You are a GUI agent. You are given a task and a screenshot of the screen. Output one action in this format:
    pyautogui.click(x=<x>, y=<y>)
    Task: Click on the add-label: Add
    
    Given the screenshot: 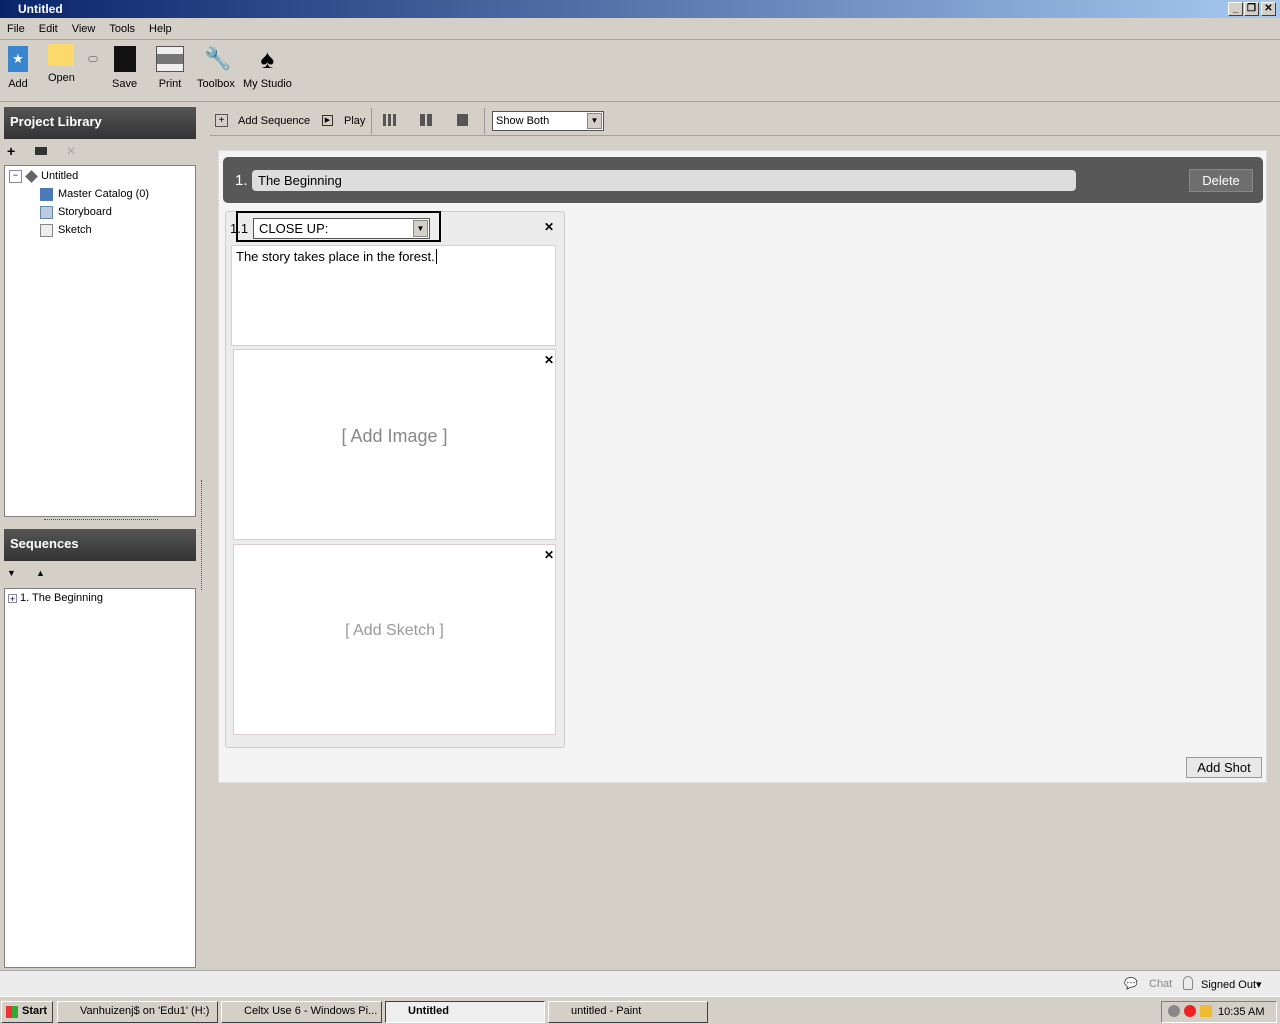 What is the action you would take?
    pyautogui.click(x=18, y=84)
    